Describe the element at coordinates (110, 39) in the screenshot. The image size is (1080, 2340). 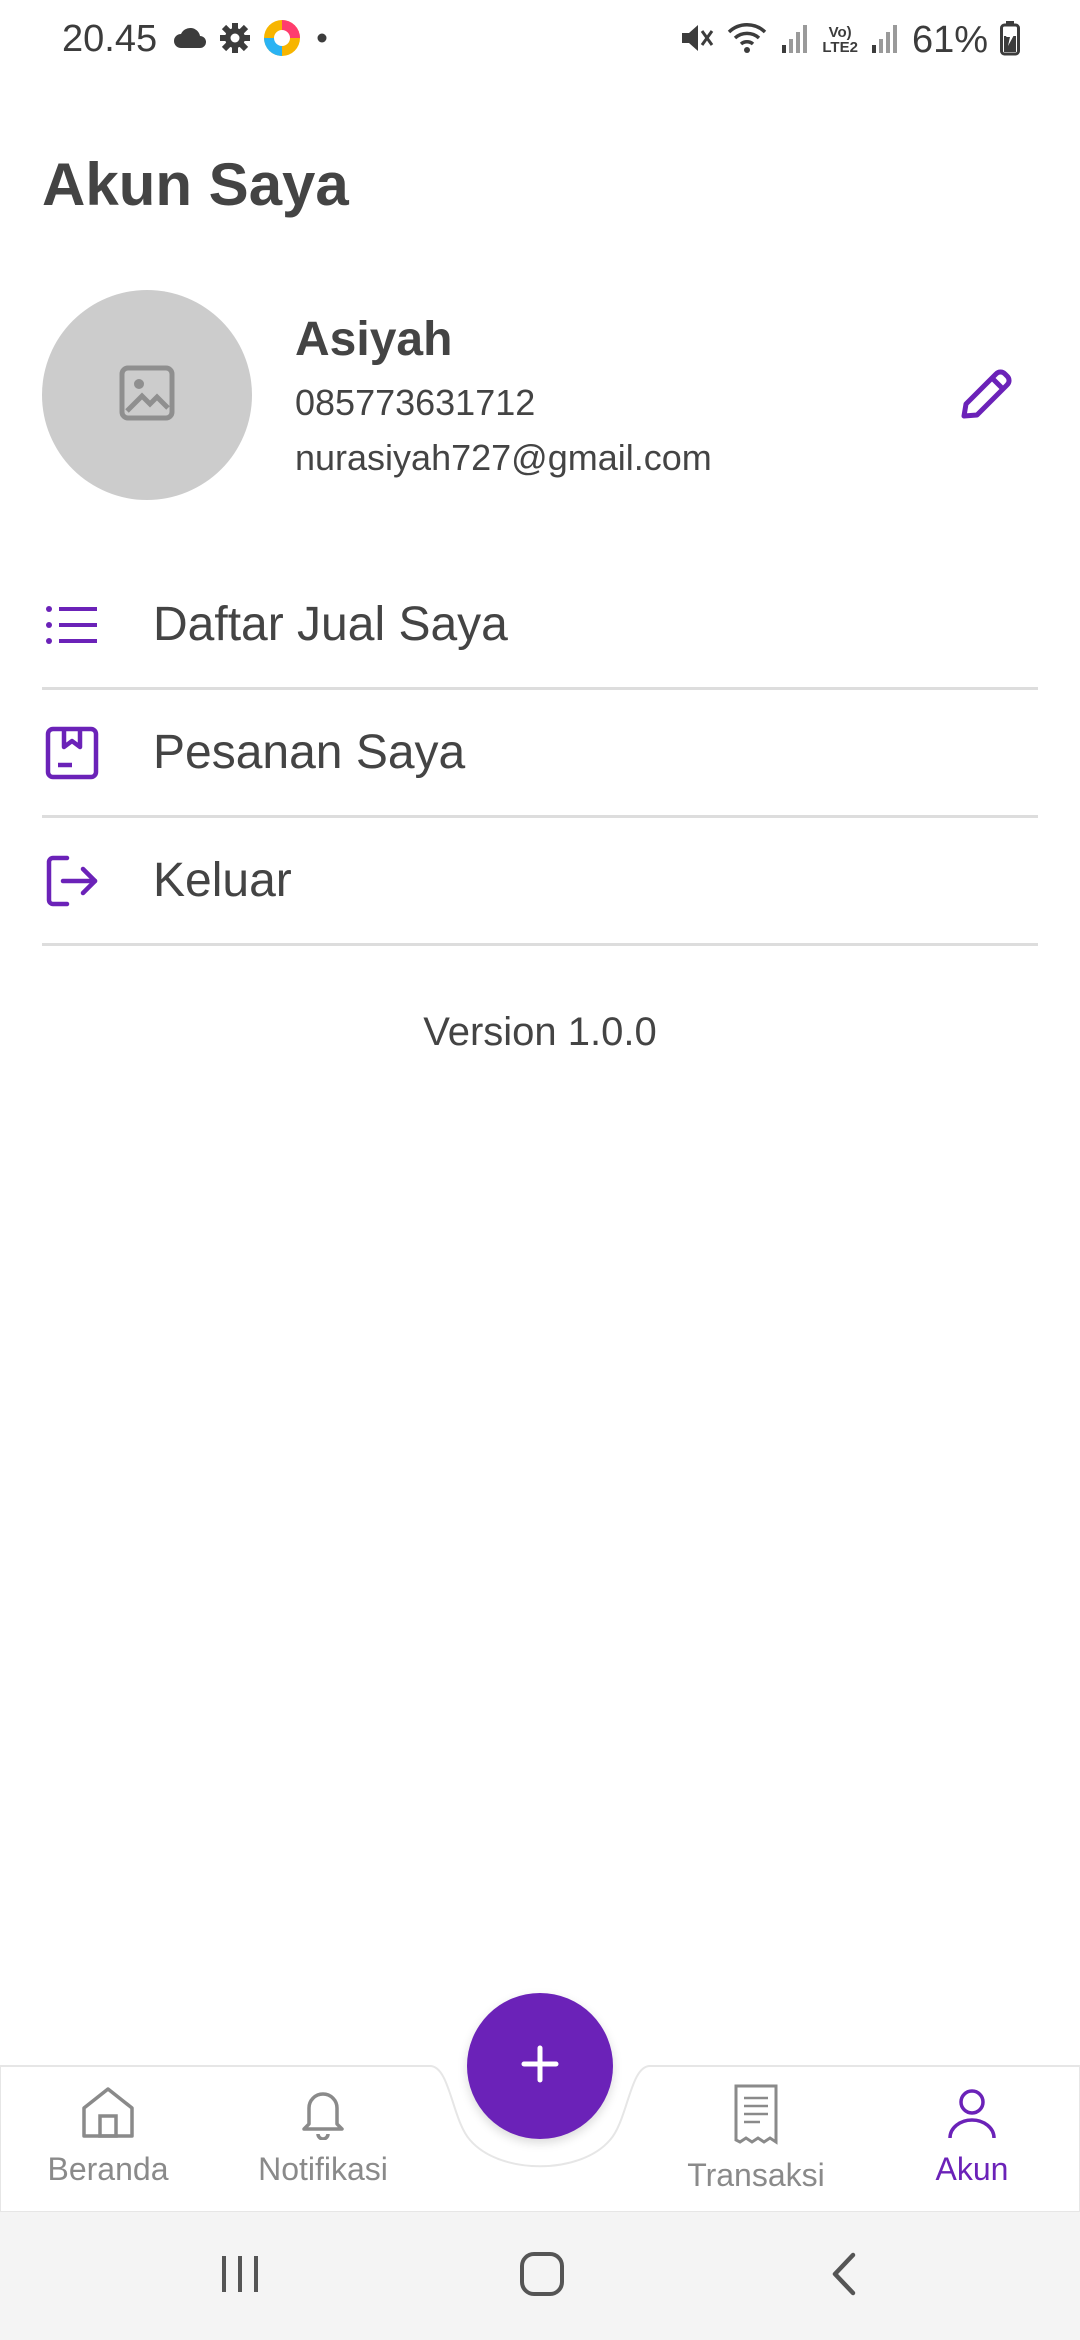
I see `status-time: 20.45` at that location.